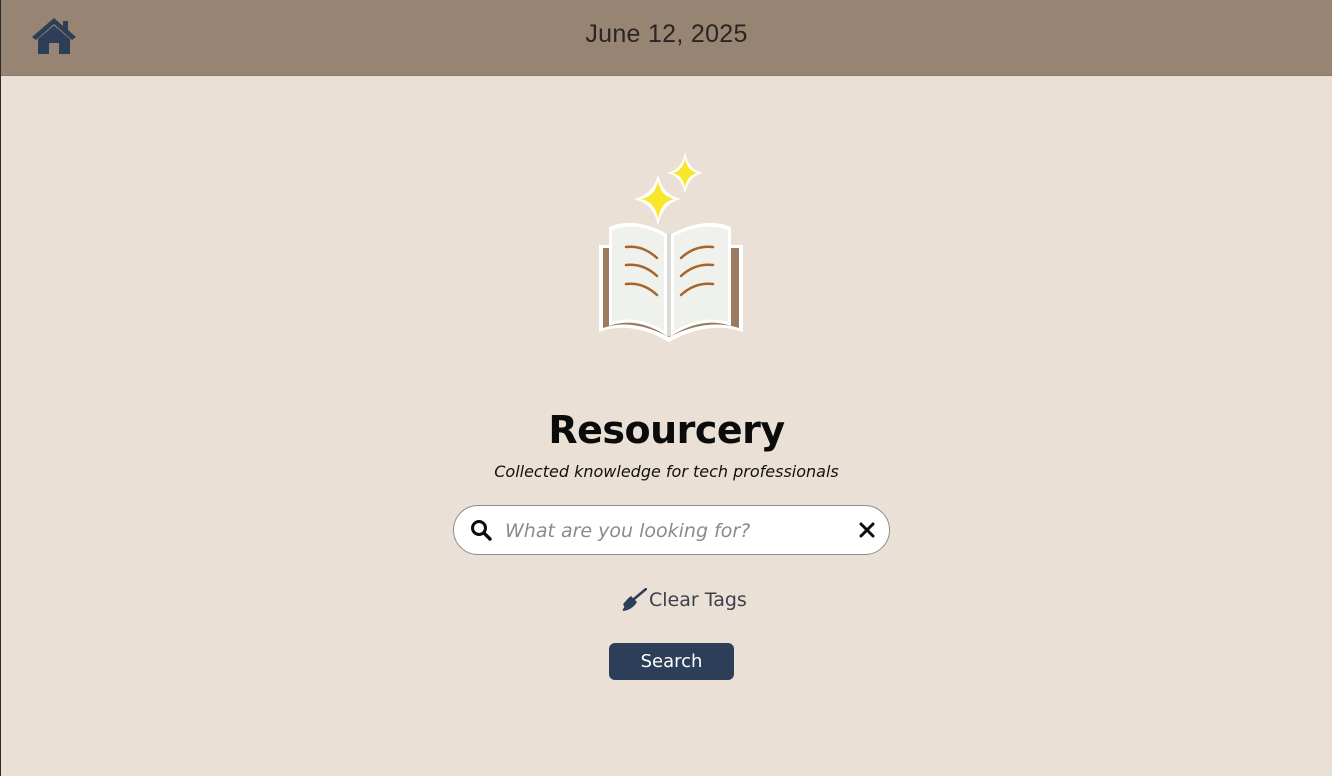  Describe the element at coordinates (698, 600) in the screenshot. I see `clear-tags-label: Clear Tags` at that location.